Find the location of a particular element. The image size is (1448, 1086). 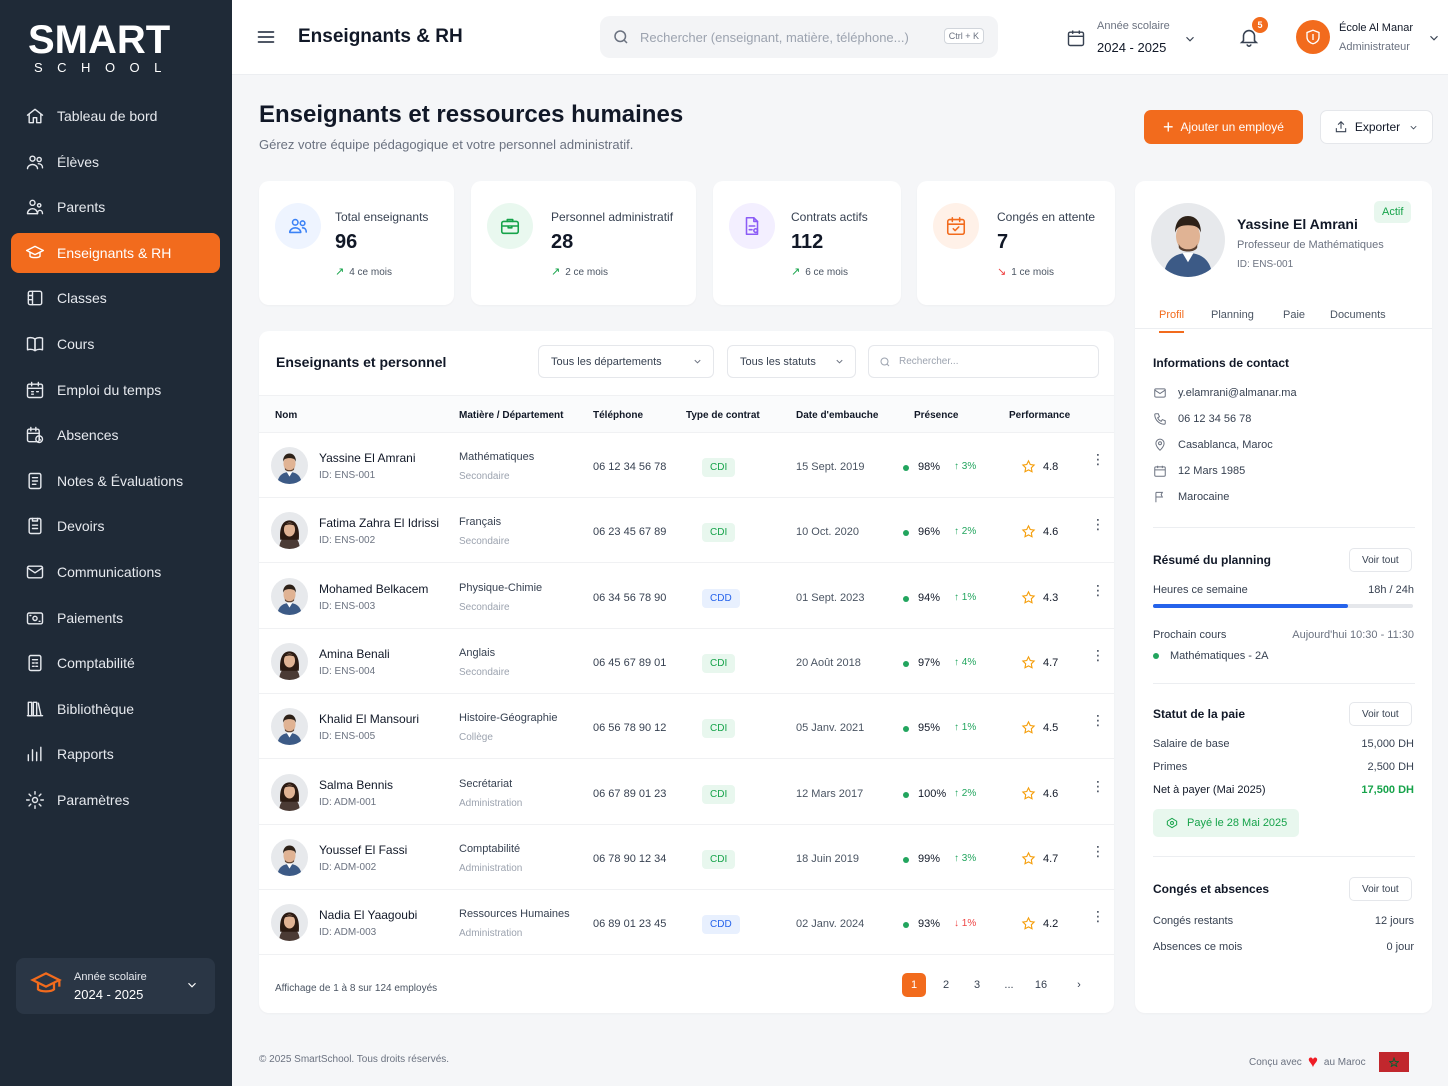

hire-date: 20 Août 2018 is located at coordinates (828, 662).